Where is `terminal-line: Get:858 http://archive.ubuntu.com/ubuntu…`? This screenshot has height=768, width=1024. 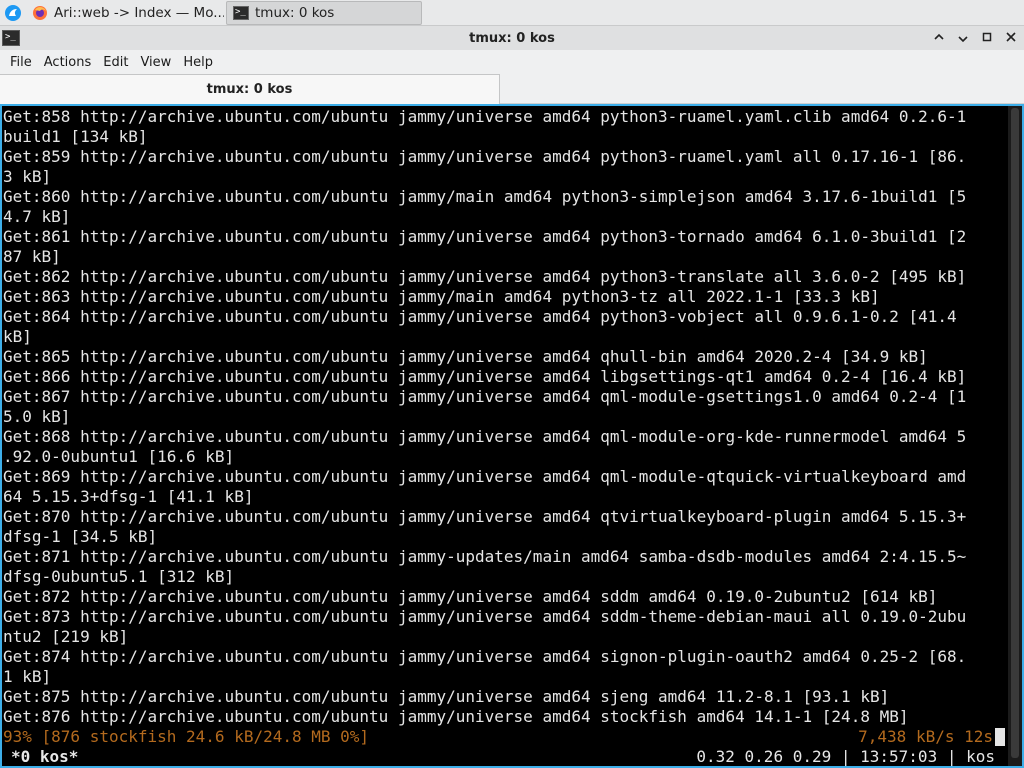 terminal-line: Get:858 http://archive.ubuntu.com/ubuntu… is located at coordinates (485, 116).